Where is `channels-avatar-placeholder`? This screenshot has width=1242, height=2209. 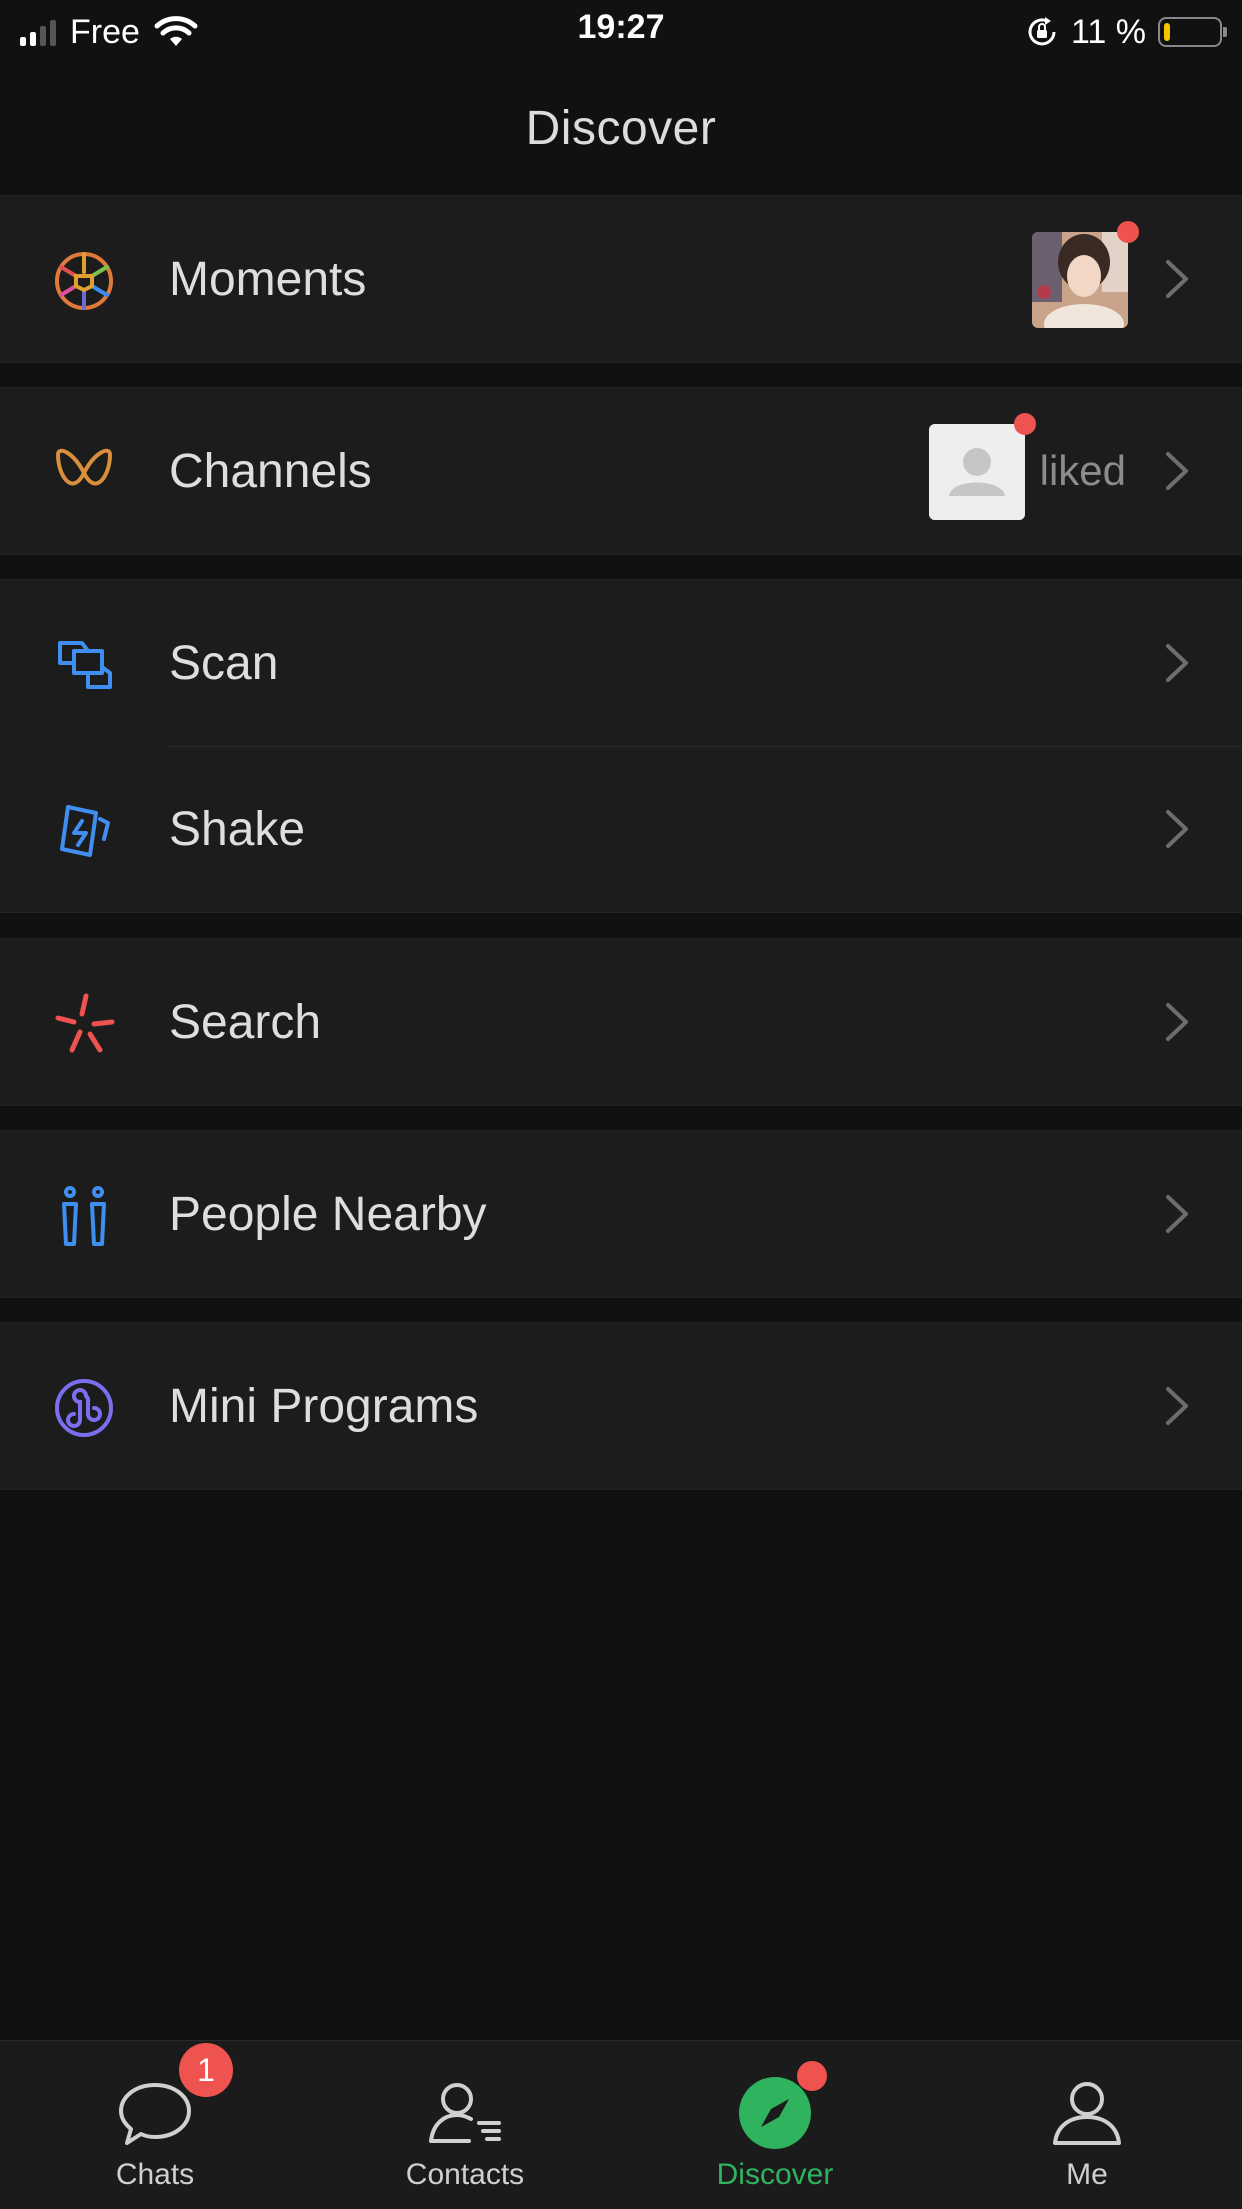 channels-avatar-placeholder is located at coordinates (977, 472).